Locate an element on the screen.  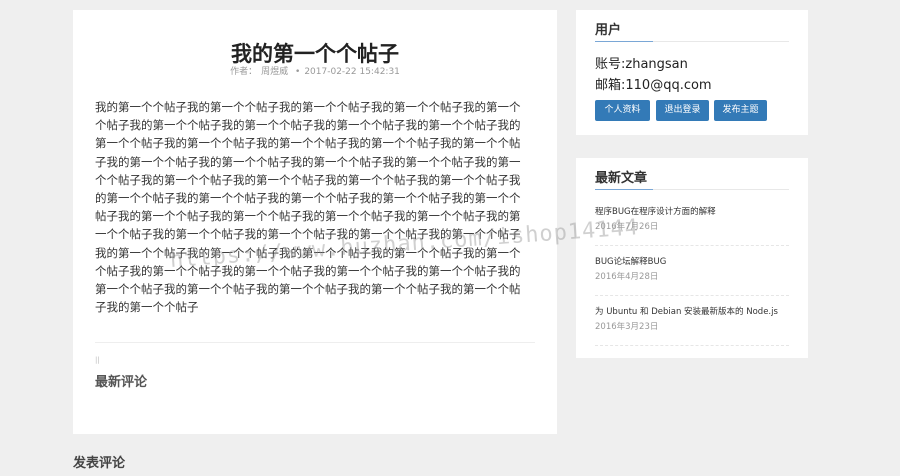
article-item: 程序BUG在程序设计方面的解释 2016年7月26日 is located at coordinates (692, 219).